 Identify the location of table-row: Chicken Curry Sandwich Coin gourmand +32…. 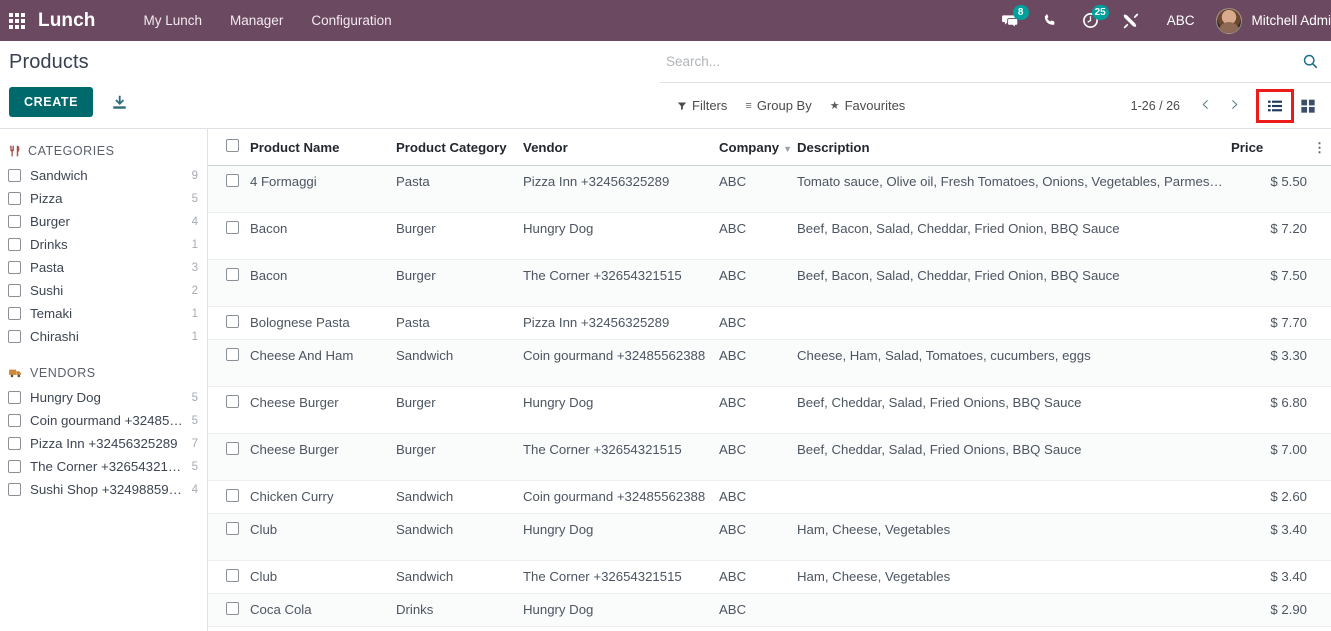
(769, 497).